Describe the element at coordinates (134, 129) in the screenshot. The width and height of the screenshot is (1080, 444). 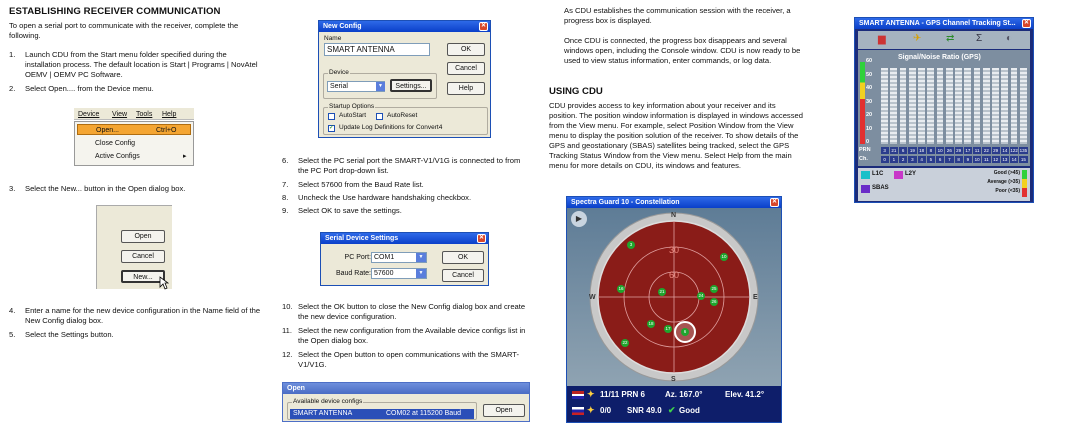
I see `menu-item-open: Open... Ctrl+O` at that location.